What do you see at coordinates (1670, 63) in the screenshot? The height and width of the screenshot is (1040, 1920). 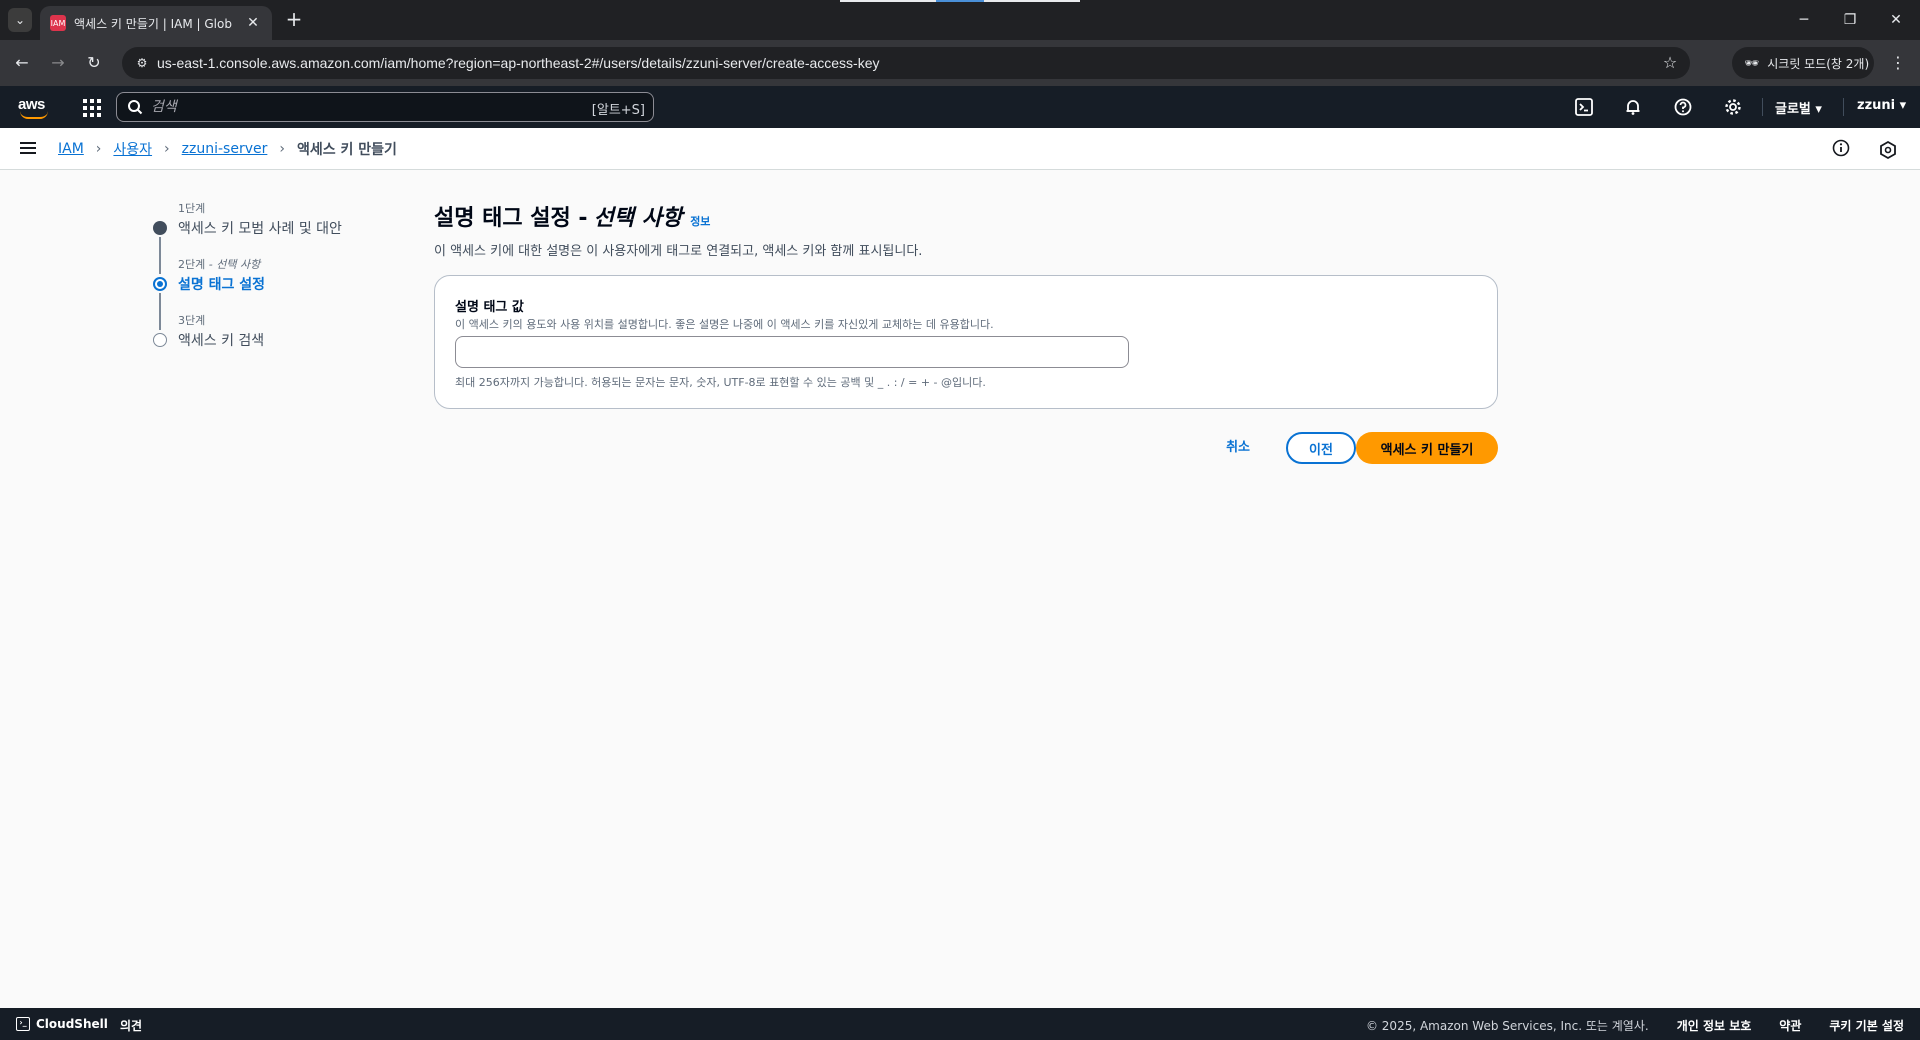 I see `bookmark-star-icon: ☆` at bounding box center [1670, 63].